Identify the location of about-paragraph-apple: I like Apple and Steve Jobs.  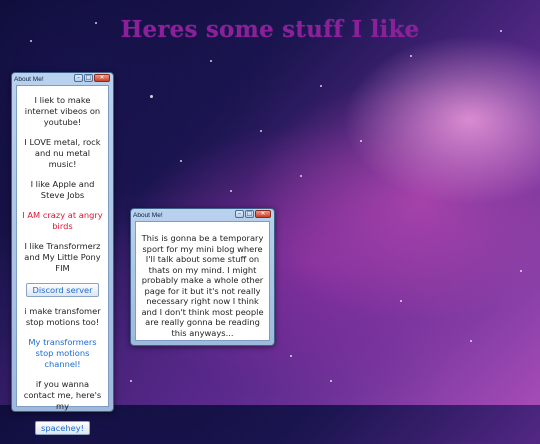
(62, 189).